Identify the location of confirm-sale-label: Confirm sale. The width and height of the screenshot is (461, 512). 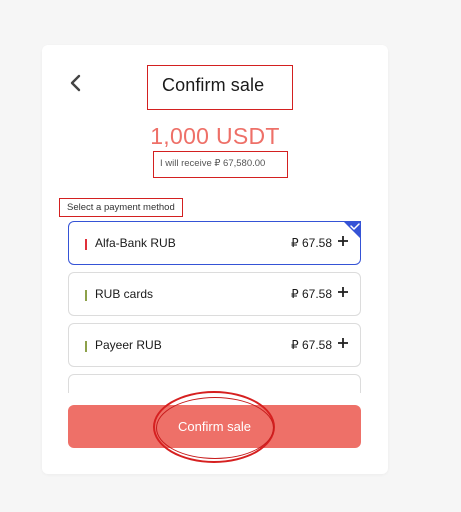
(214, 426).